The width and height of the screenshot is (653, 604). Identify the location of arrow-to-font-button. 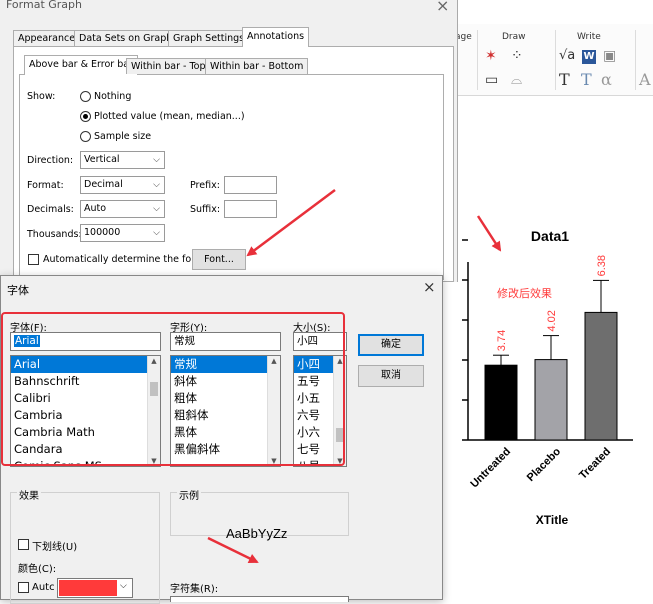
(291, 222).